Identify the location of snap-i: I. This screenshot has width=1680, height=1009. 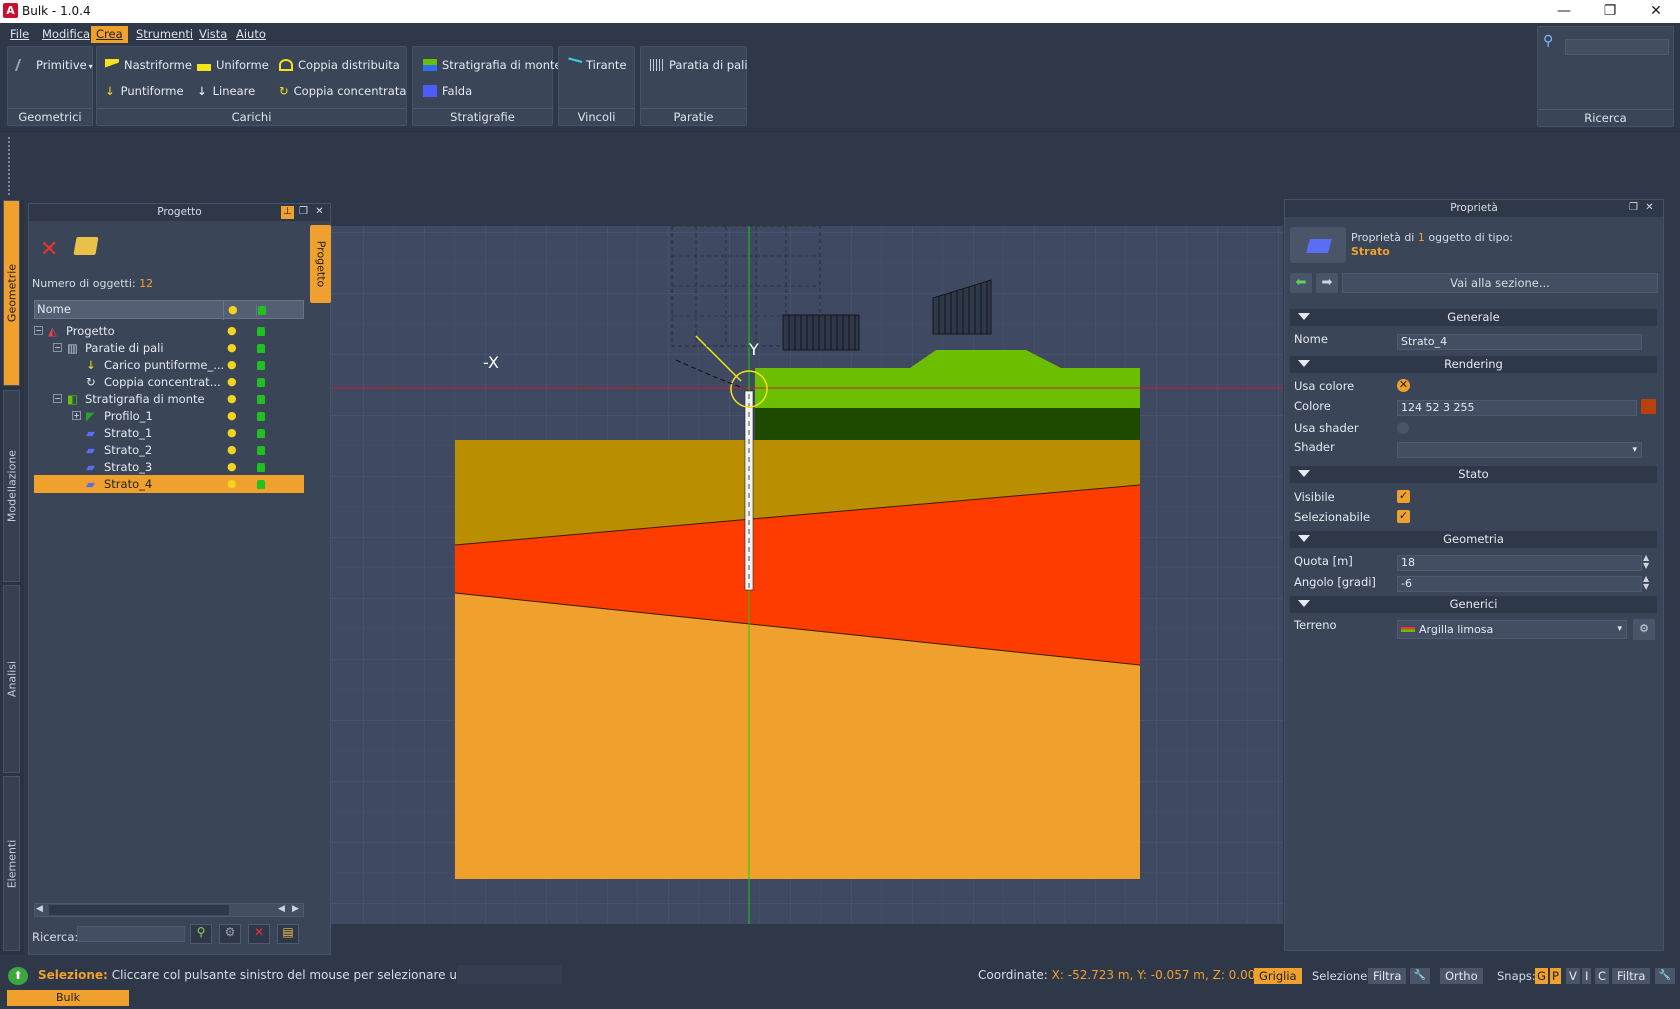
(1587, 976).